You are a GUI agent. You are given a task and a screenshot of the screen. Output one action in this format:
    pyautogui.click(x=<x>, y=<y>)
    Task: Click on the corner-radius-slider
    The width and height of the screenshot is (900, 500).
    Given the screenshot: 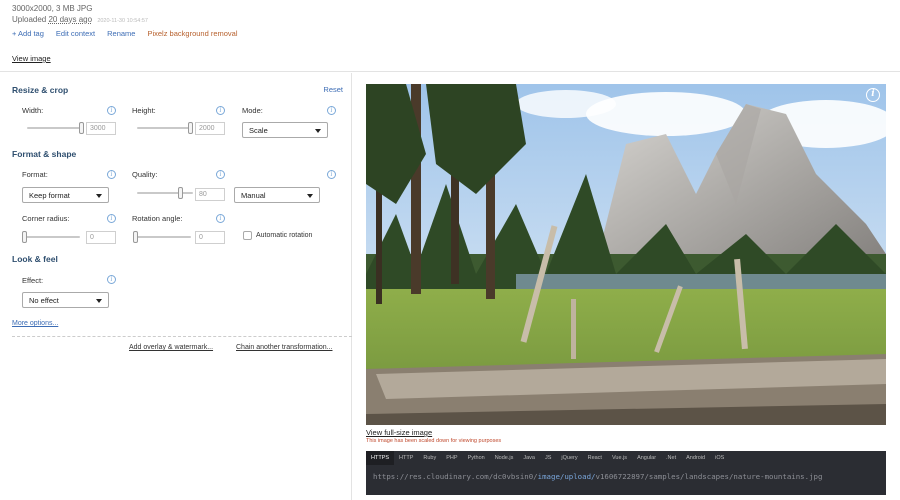 What is the action you would take?
    pyautogui.click(x=51, y=237)
    